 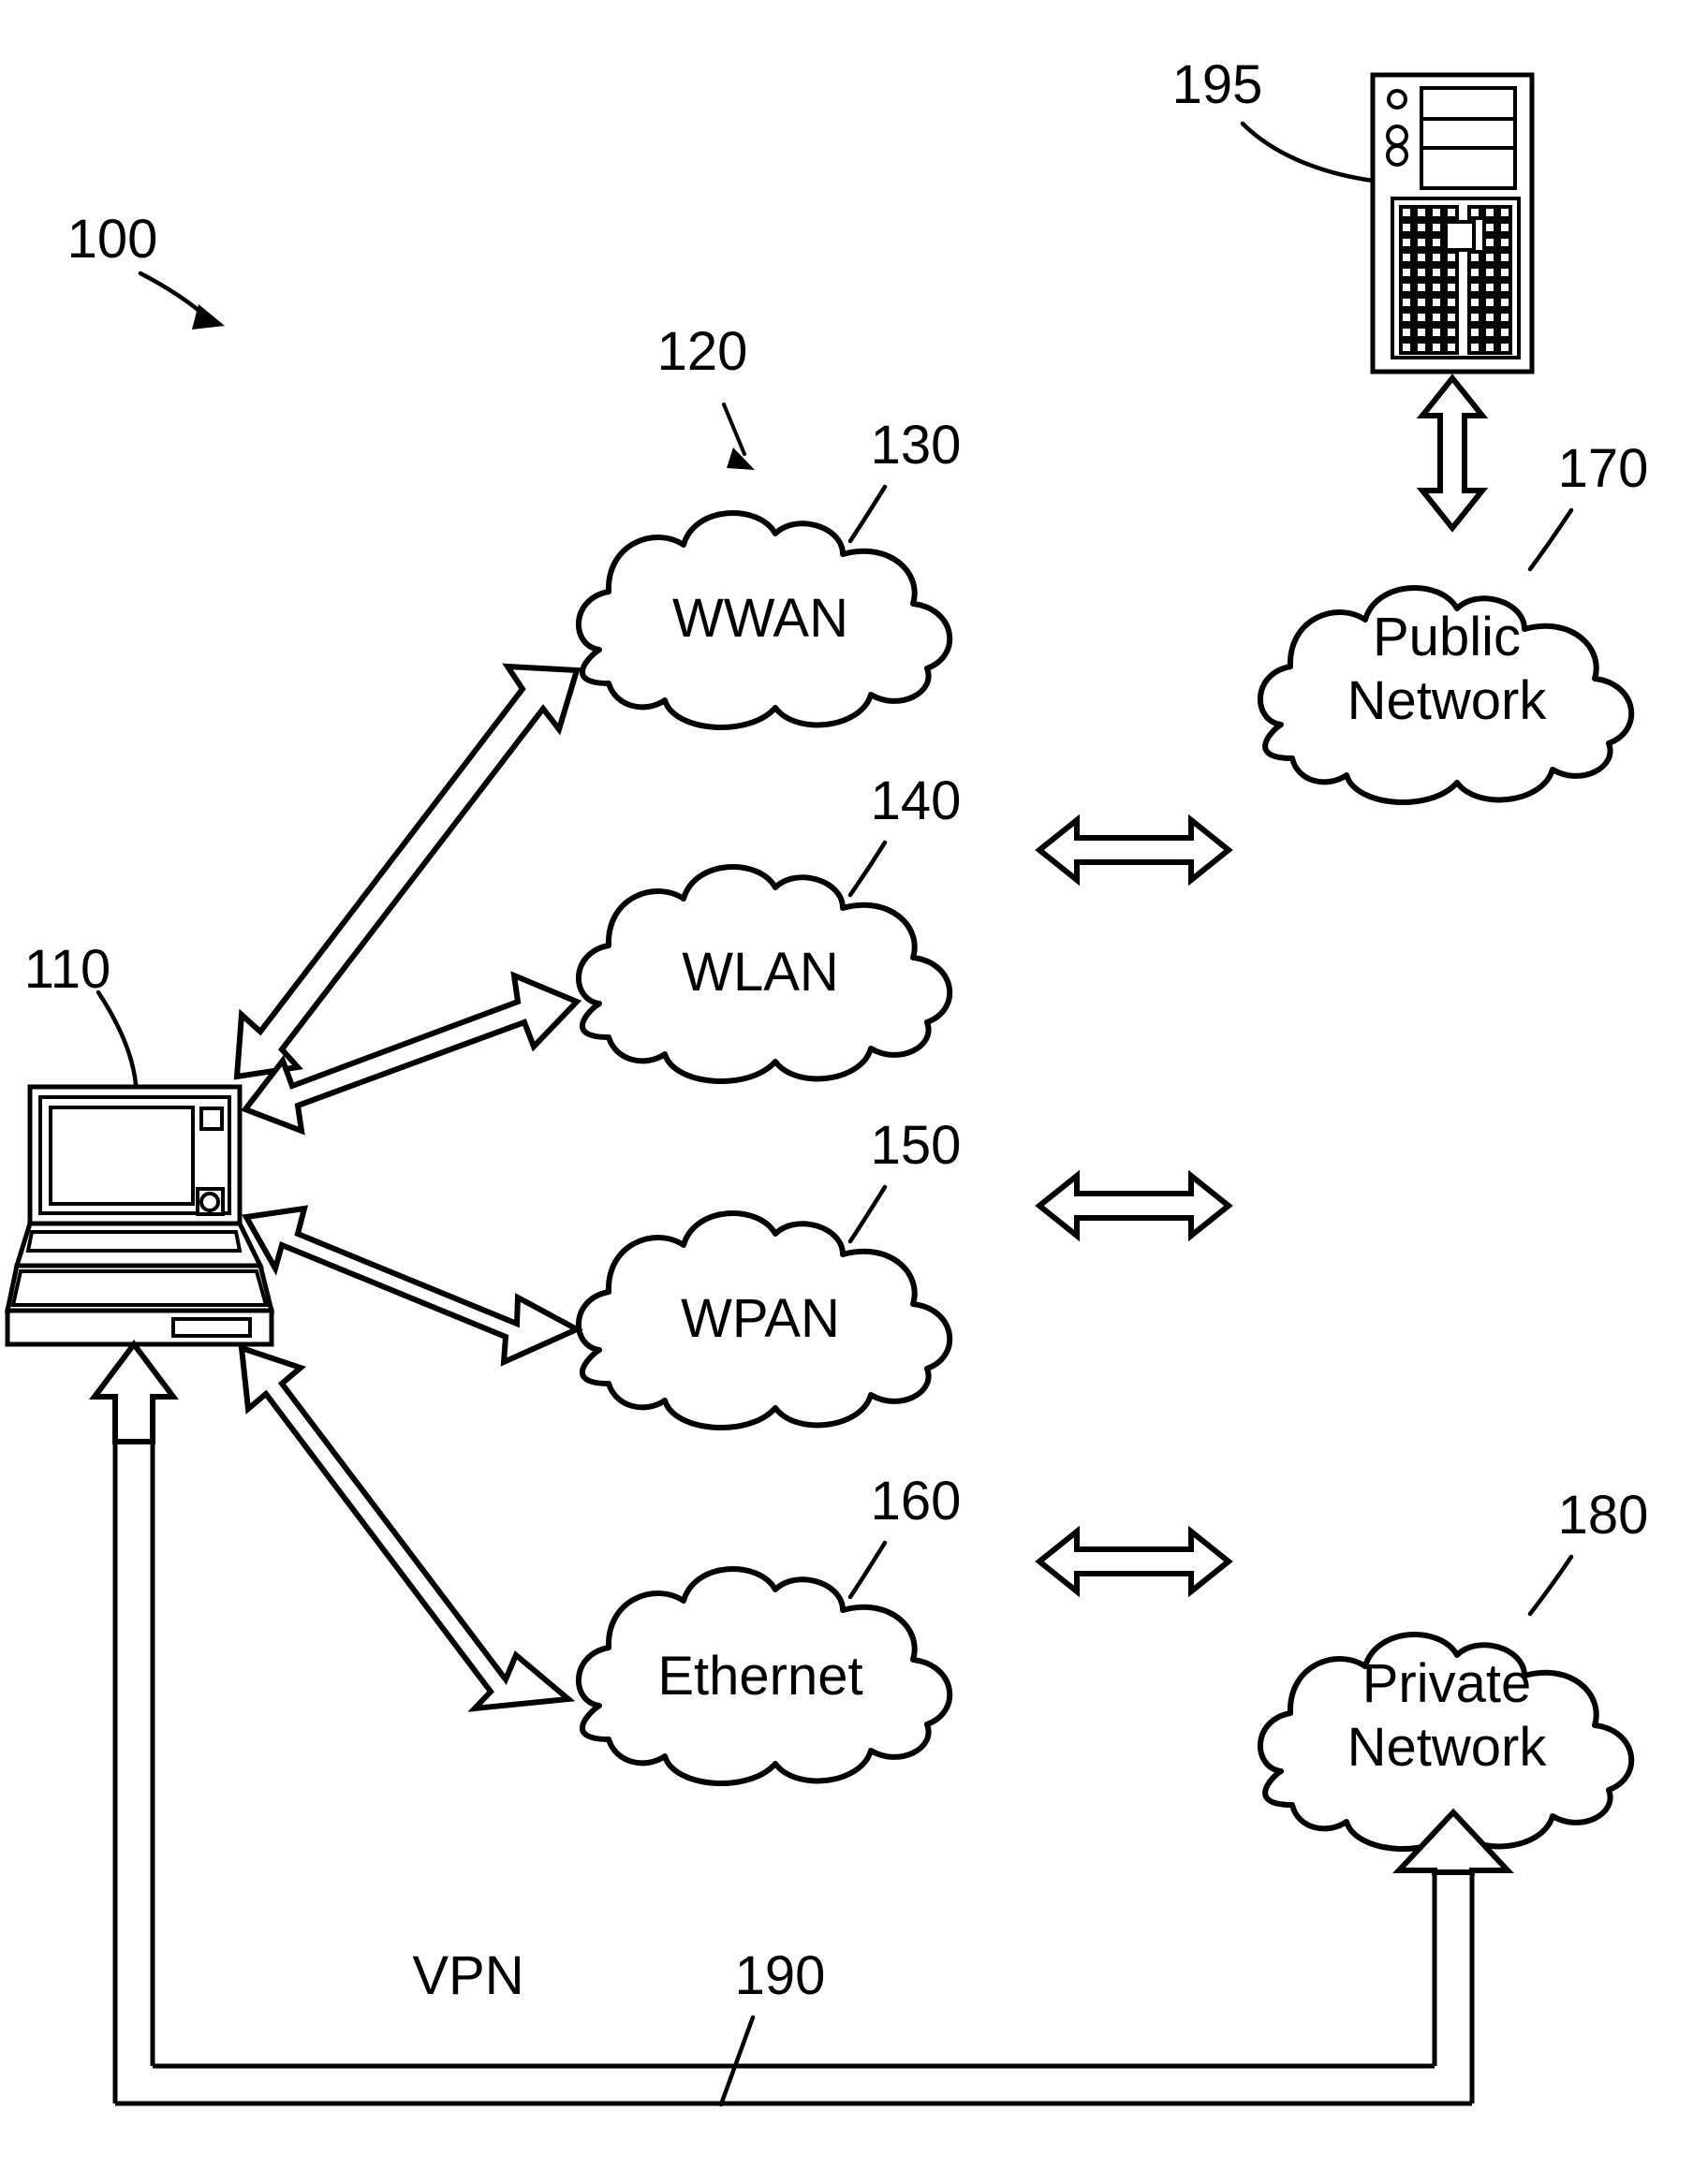 What do you see at coordinates (904, 1535) in the screenshot?
I see `ethernet-callout-160: 160` at bounding box center [904, 1535].